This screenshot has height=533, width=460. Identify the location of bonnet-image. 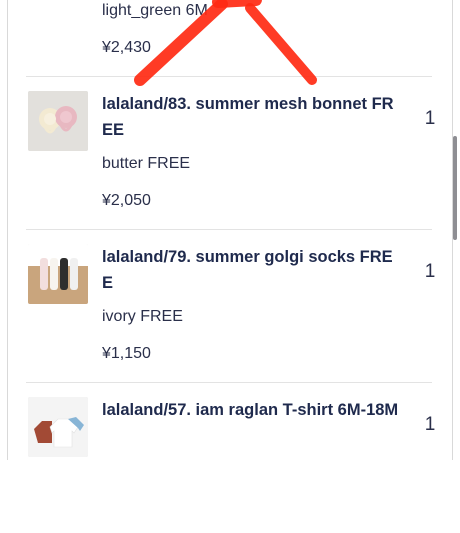
(58, 121).